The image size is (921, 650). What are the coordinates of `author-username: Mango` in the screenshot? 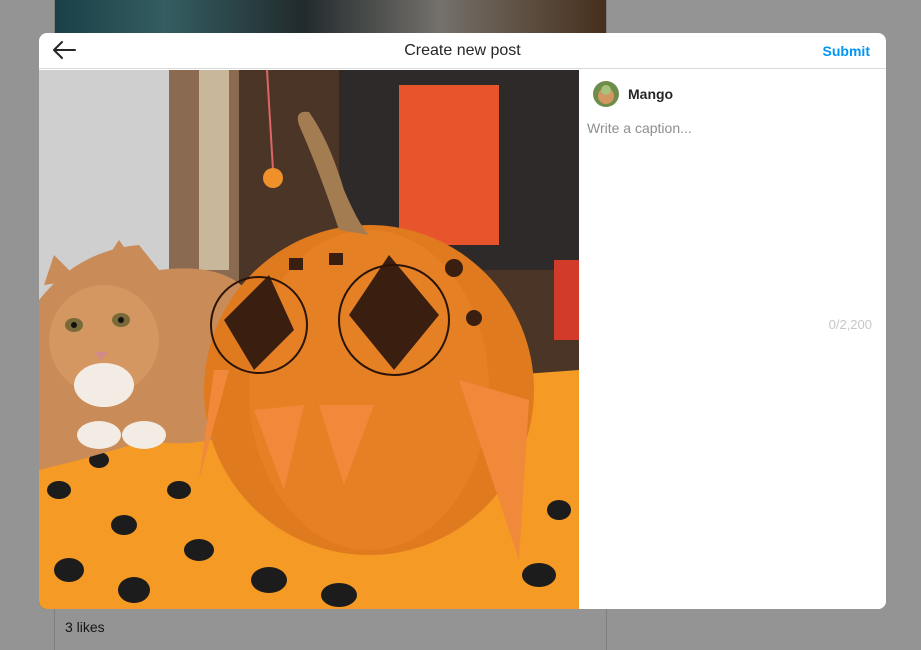 It's located at (650, 94).